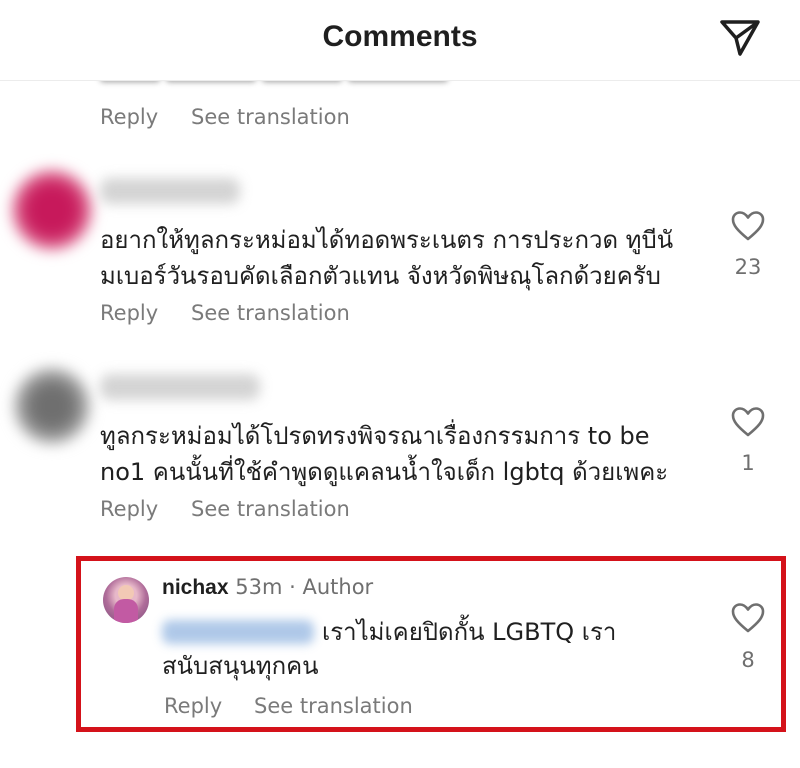 The image size is (800, 768). What do you see at coordinates (740, 38) in the screenshot?
I see `paper-plane-icon` at bounding box center [740, 38].